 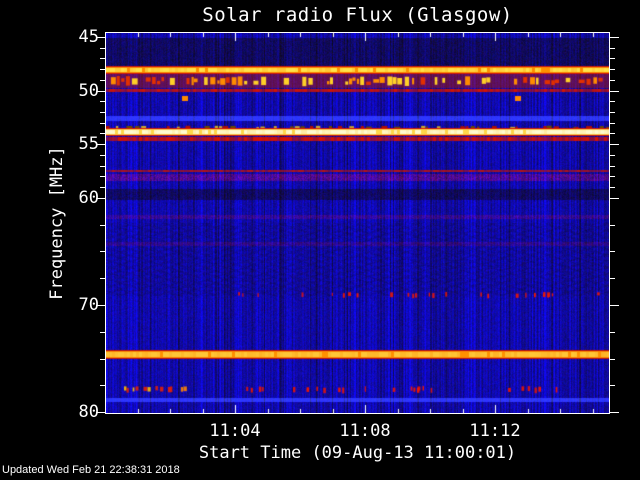 What do you see at coordinates (235, 431) in the screenshot?
I see `x-tick-label: 11:04` at bounding box center [235, 431].